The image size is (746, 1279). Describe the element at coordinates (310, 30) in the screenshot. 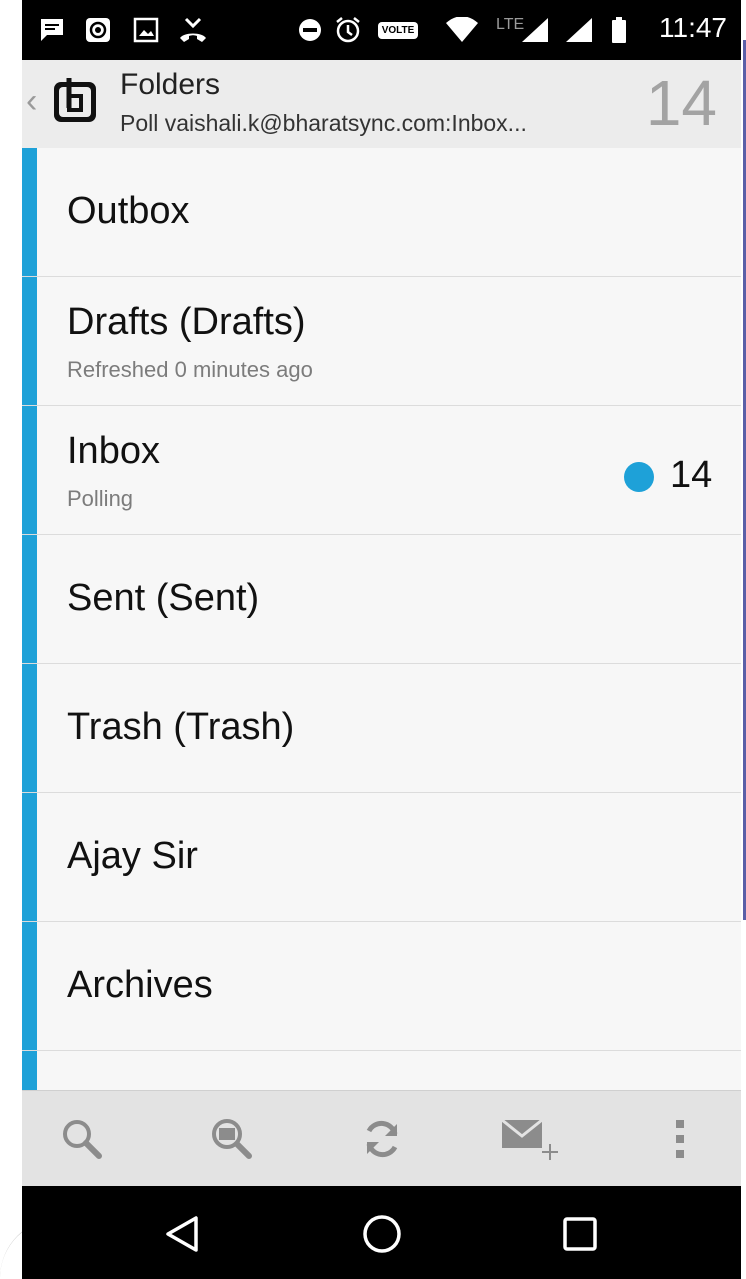

I see `dnd-icon` at that location.